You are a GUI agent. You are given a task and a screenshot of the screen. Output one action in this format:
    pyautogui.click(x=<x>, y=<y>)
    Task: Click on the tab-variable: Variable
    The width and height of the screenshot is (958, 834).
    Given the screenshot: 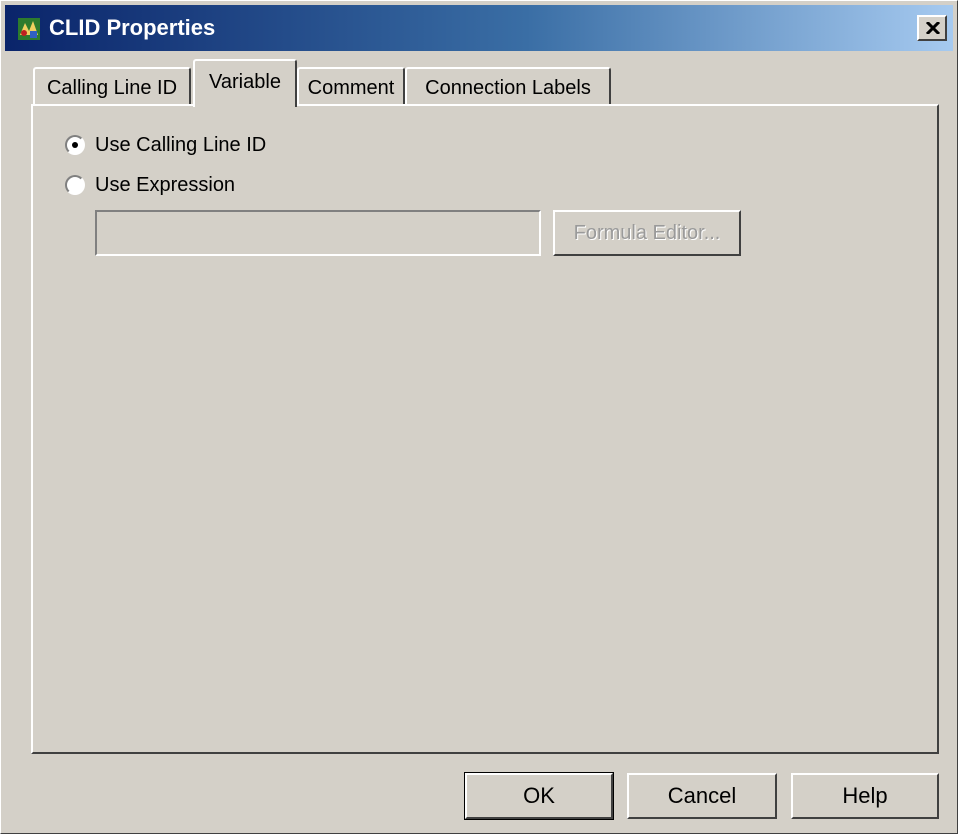 What is the action you would take?
    pyautogui.click(x=245, y=83)
    